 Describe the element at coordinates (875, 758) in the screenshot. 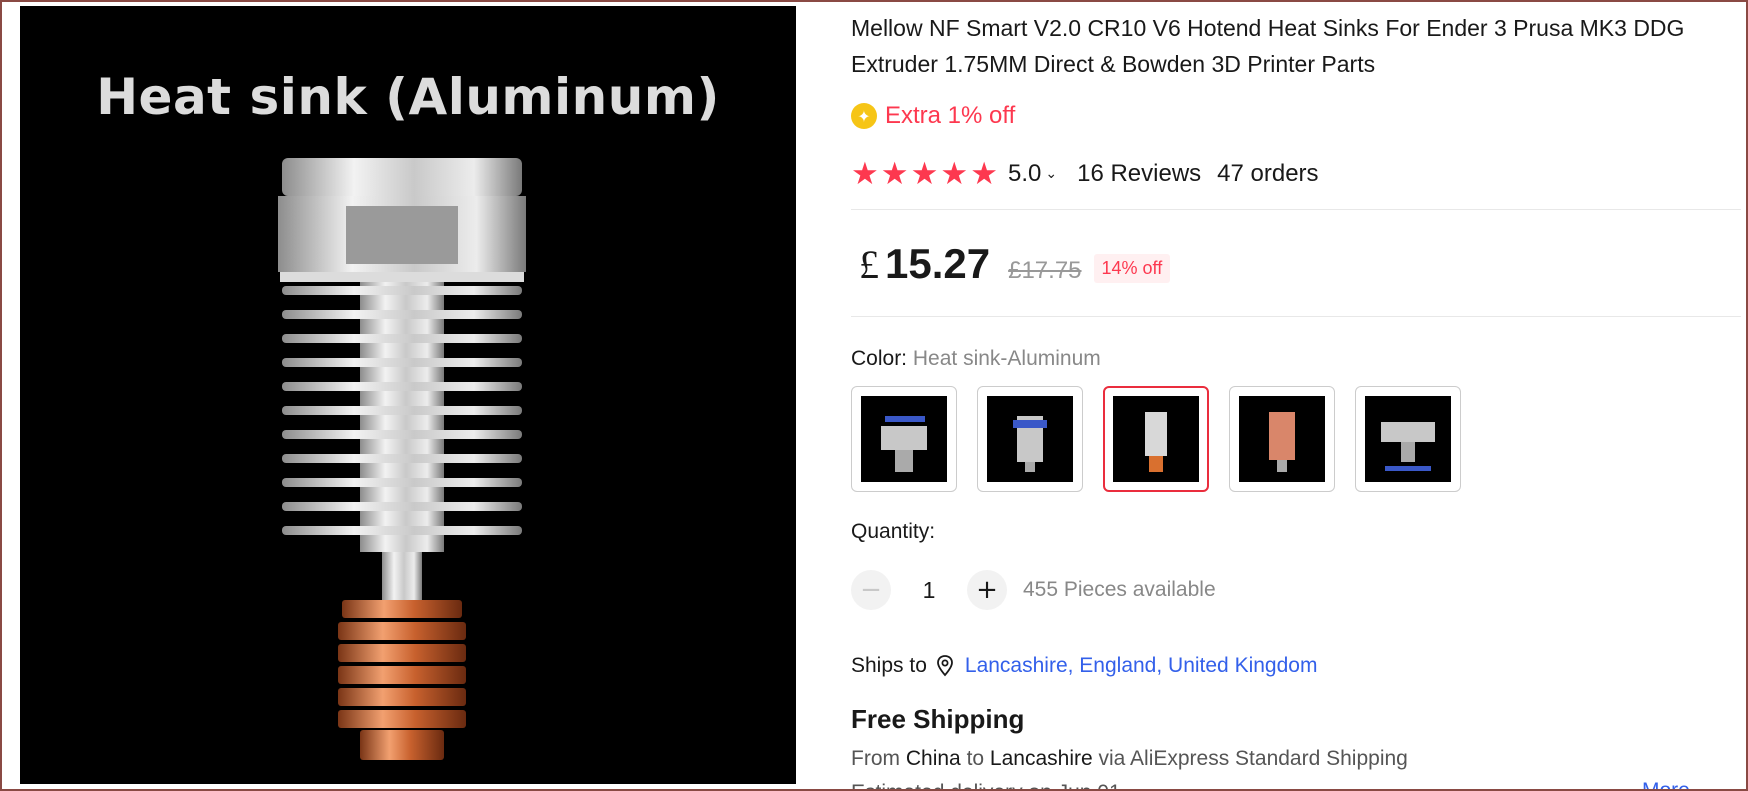

I see `from-prefix: From` at that location.